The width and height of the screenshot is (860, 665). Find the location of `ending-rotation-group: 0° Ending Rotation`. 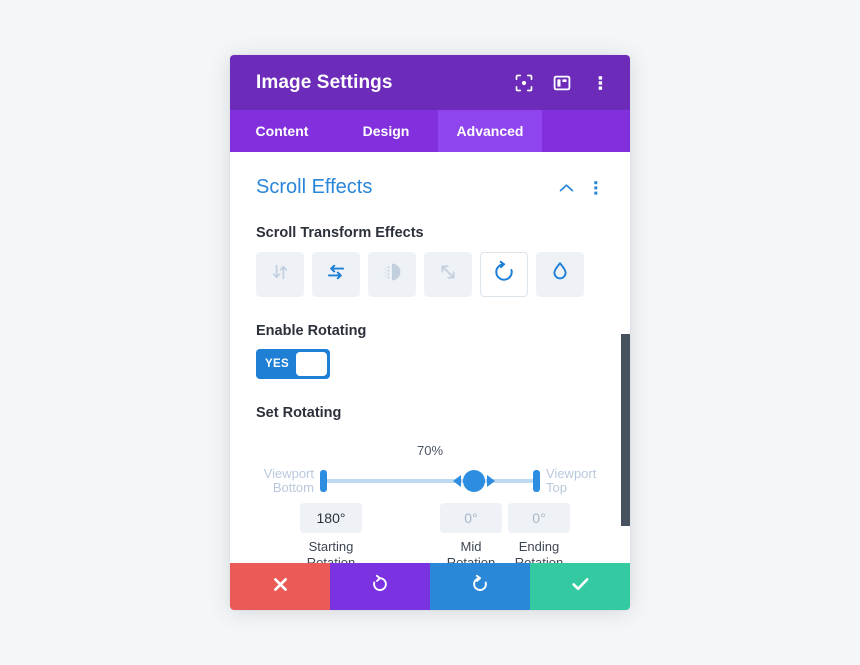

ending-rotation-group: 0° Ending Rotation is located at coordinates (539, 533).